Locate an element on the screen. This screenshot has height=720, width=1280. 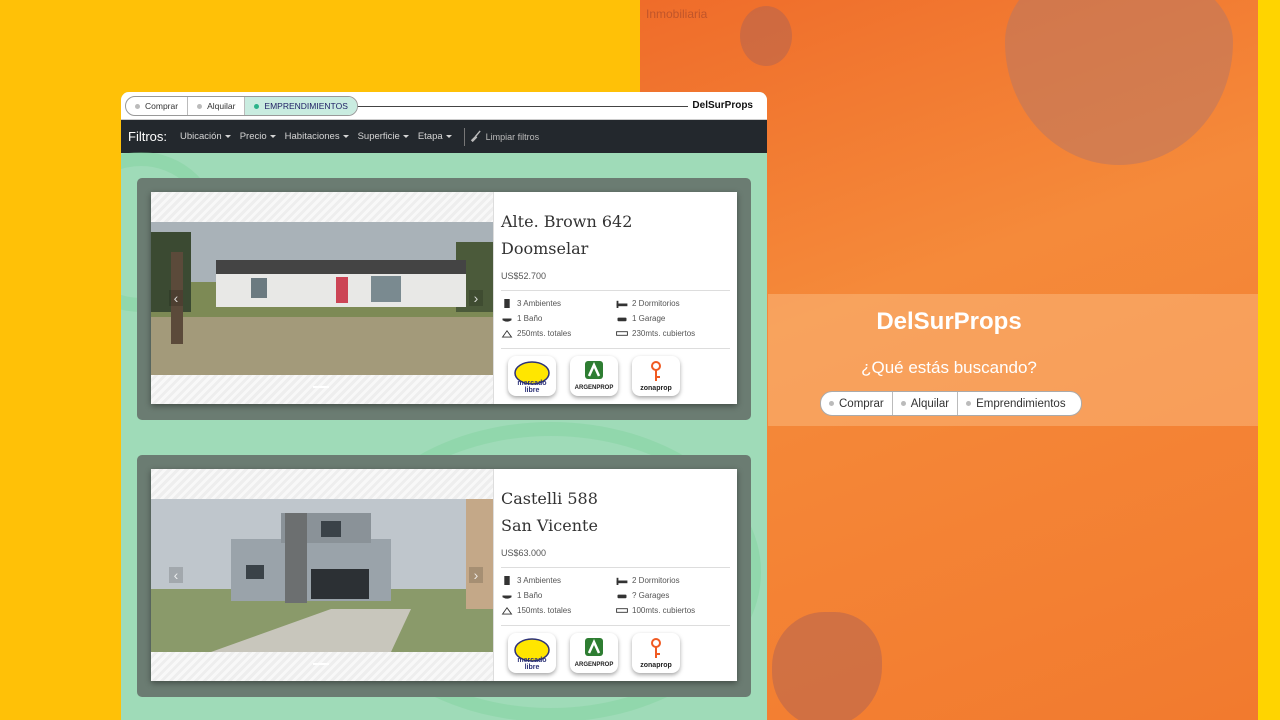
filter-precio: Precio is located at coordinates (258, 136).